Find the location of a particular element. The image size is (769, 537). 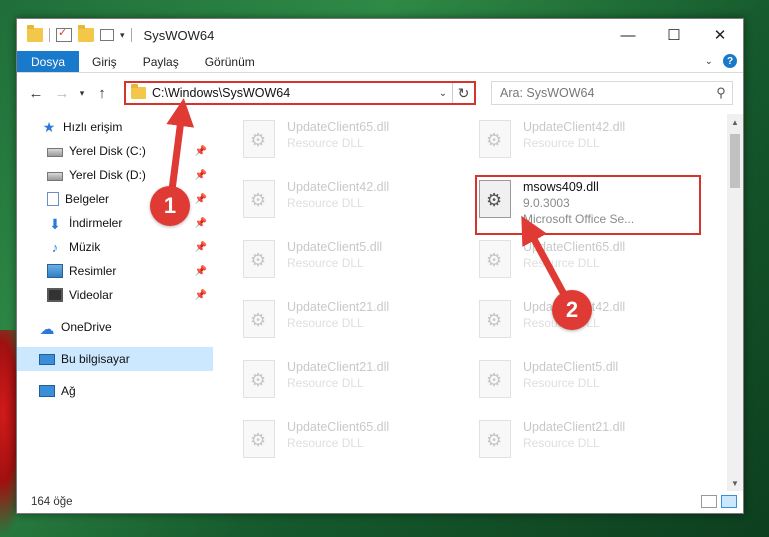

large-icons-view-icon is located at coordinates (729, 501).